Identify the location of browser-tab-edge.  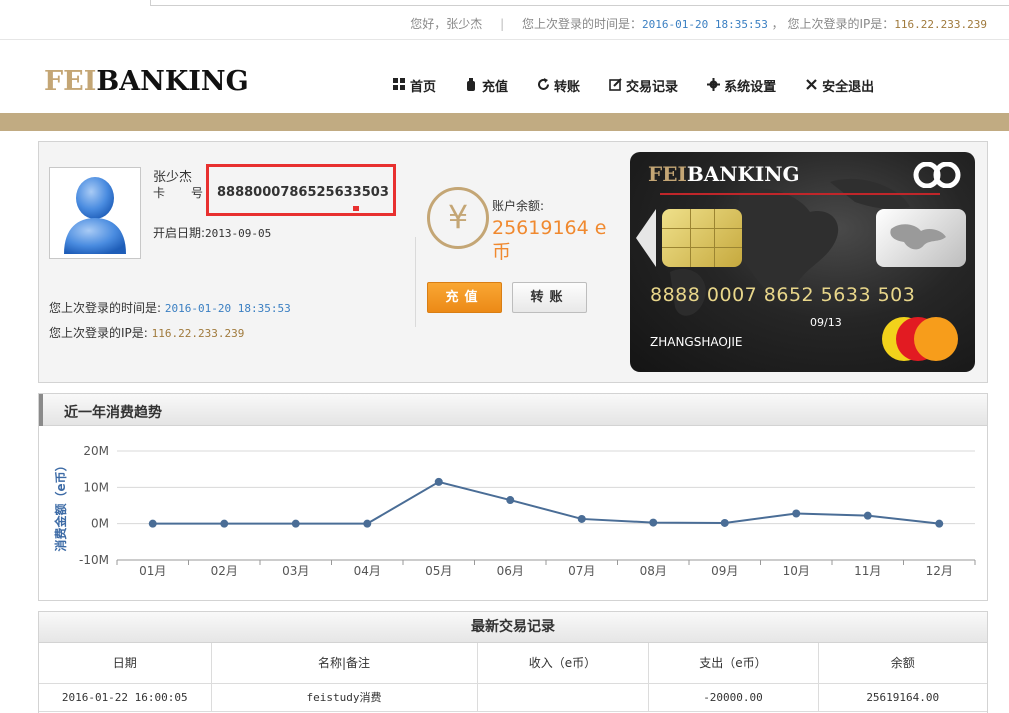
(579, 3).